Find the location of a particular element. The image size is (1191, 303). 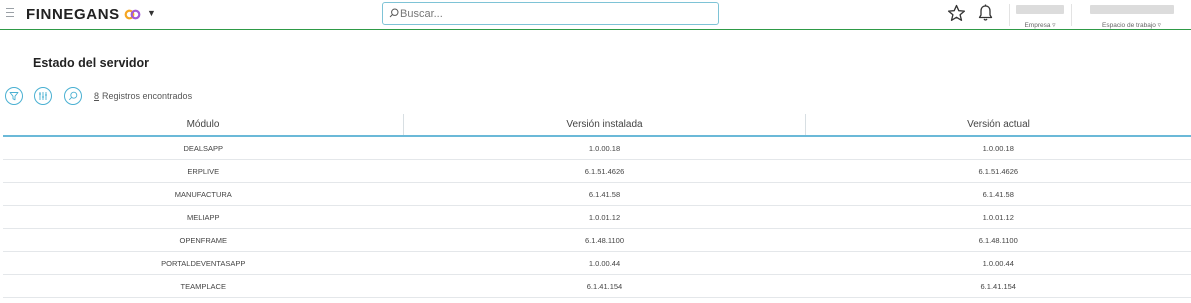

workspace-label: Espacio de trabajo ▿ is located at coordinates (1131, 25).